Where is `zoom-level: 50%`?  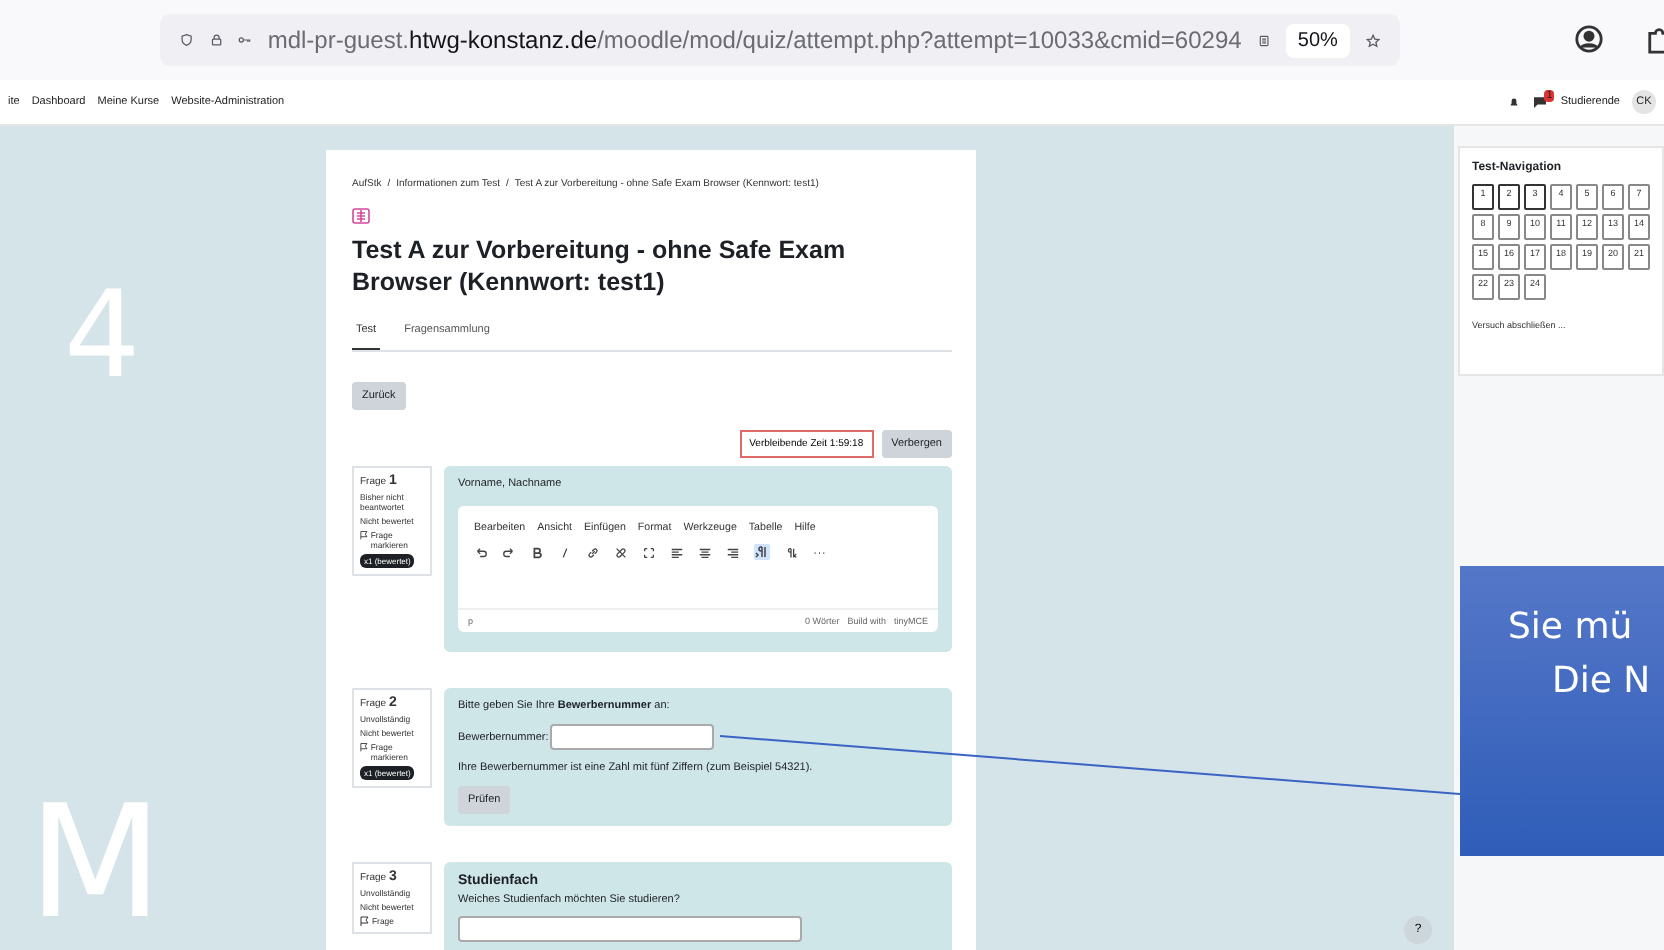
zoom-level: 50% is located at coordinates (1317, 40).